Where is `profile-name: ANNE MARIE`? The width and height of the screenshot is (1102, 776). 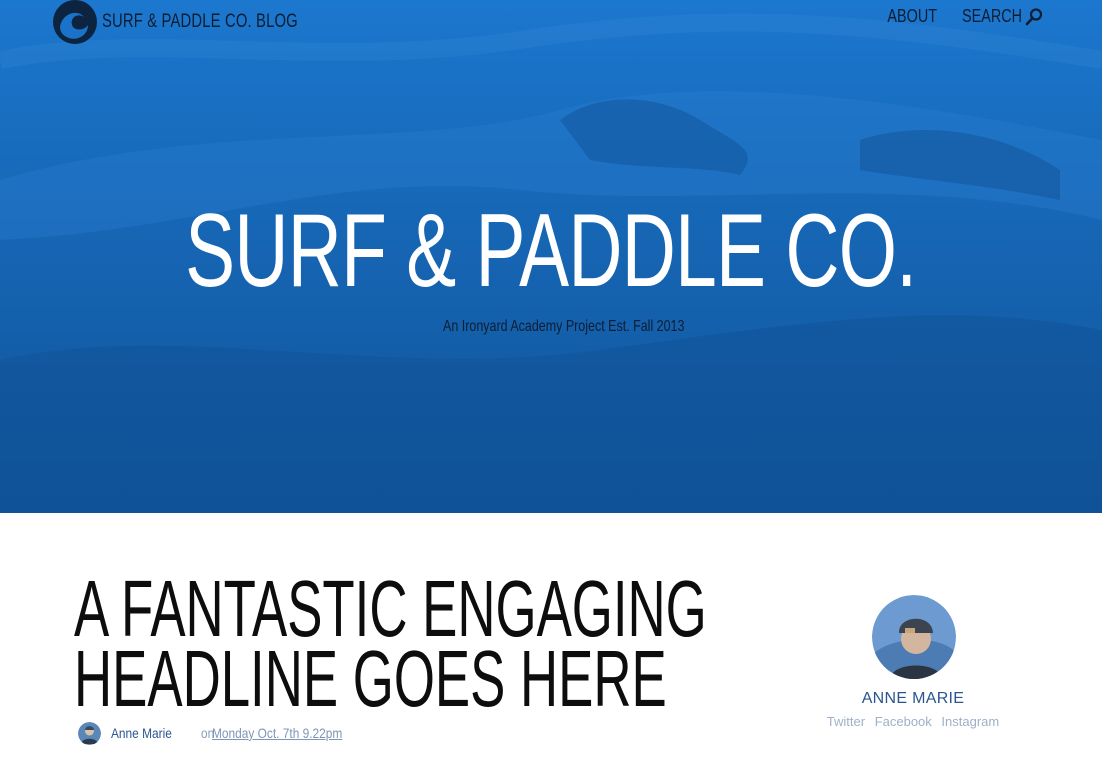 profile-name: ANNE MARIE is located at coordinates (913, 698).